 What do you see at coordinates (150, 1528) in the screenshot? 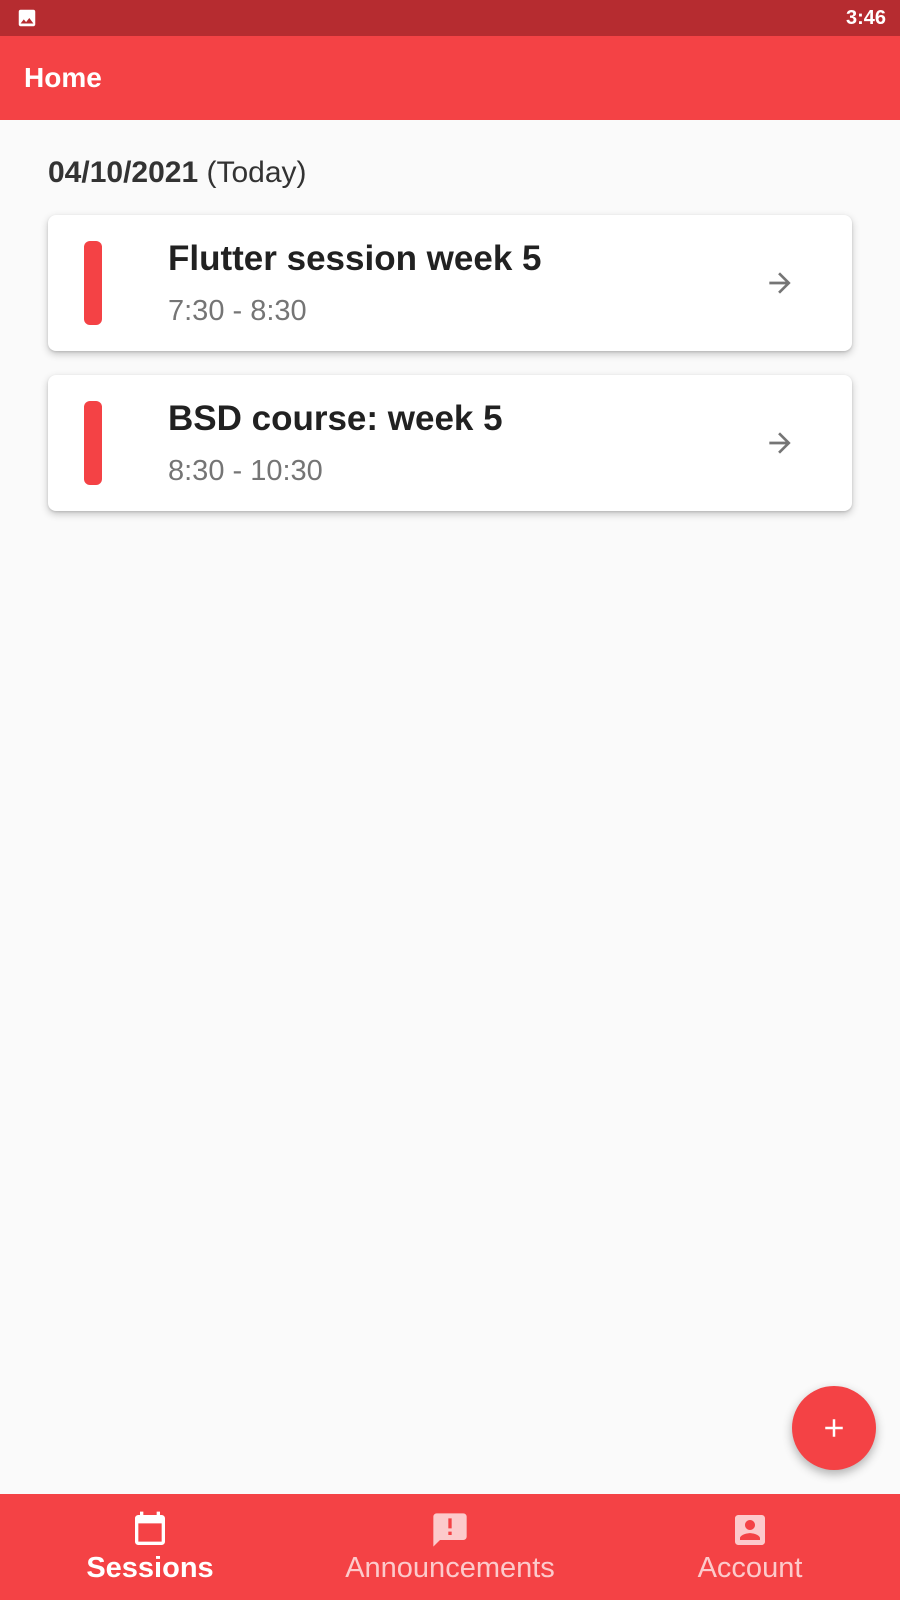
I see `calendar-icon` at bounding box center [150, 1528].